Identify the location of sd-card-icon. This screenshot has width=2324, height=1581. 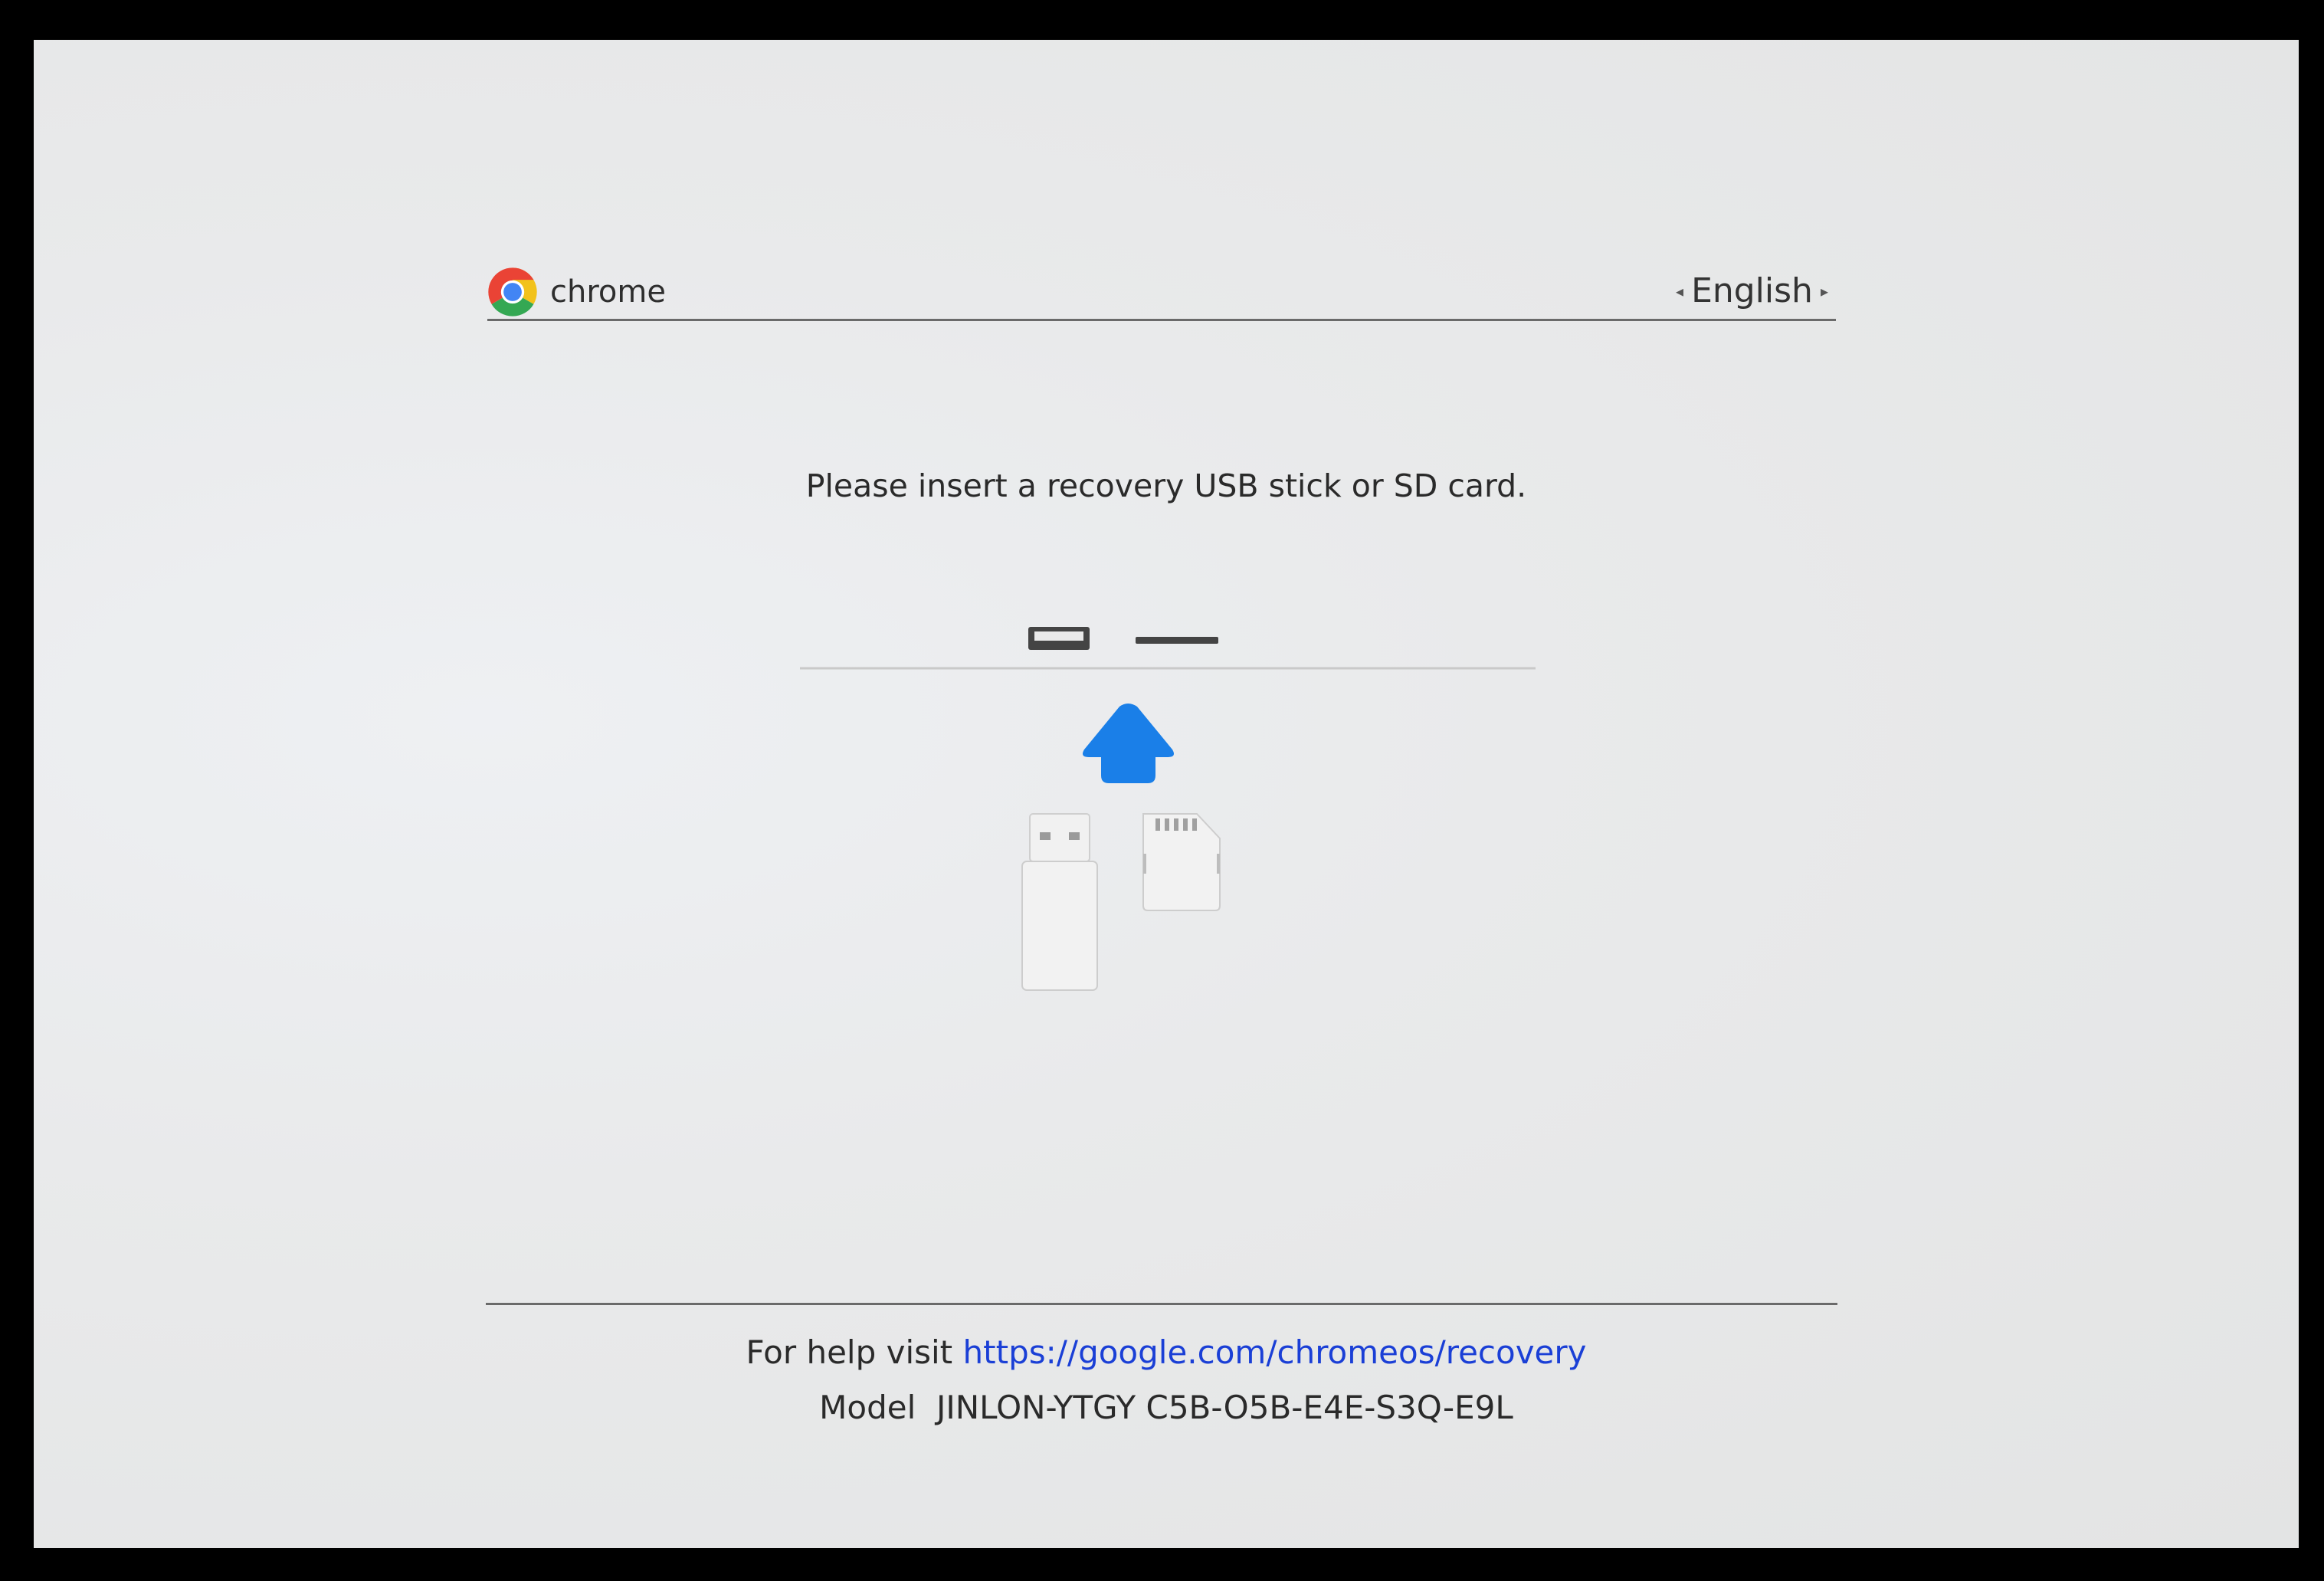
(1181, 862).